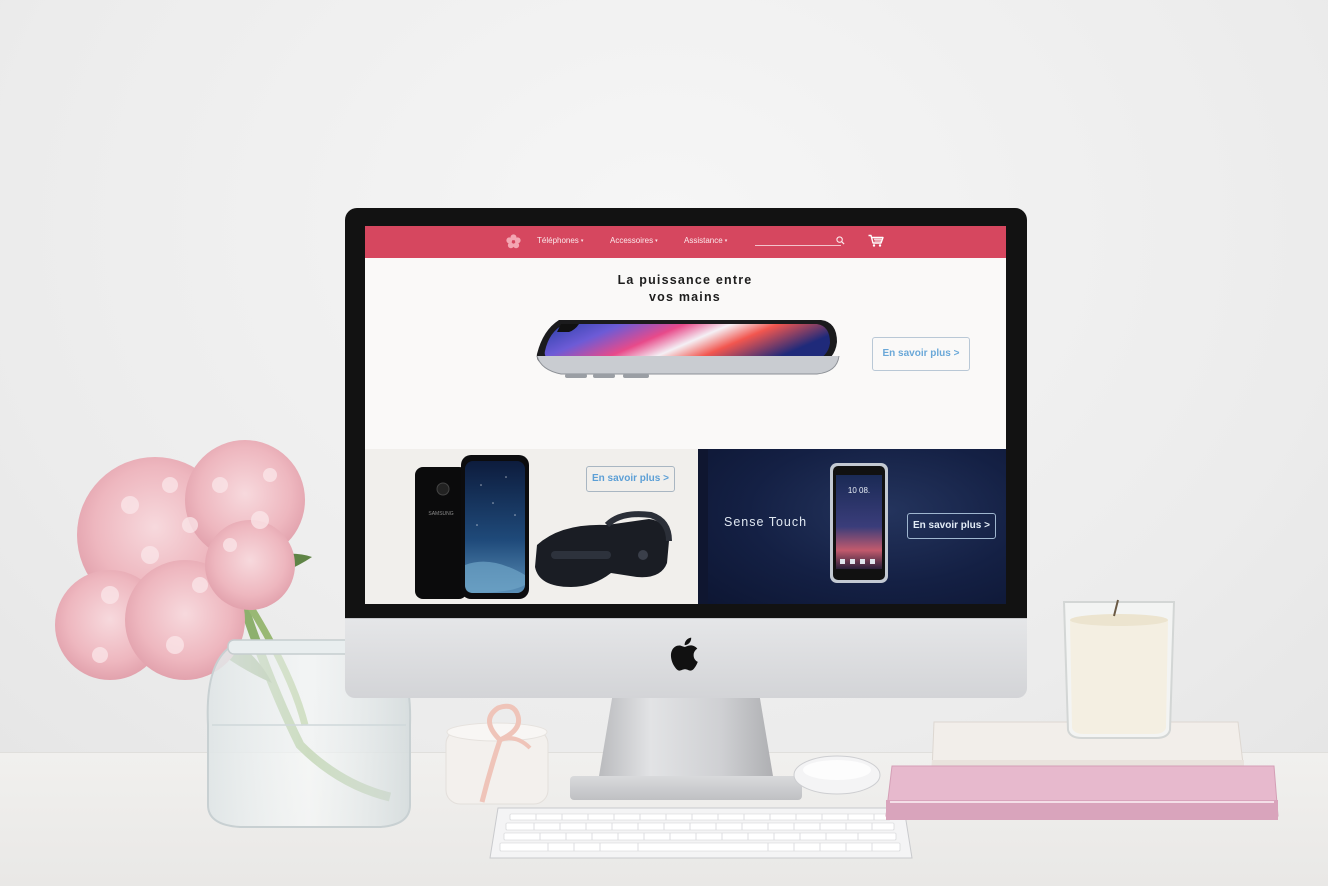 This screenshot has width=1328, height=886. I want to click on nav-item-assistance: Assistance ▾, so click(705, 240).